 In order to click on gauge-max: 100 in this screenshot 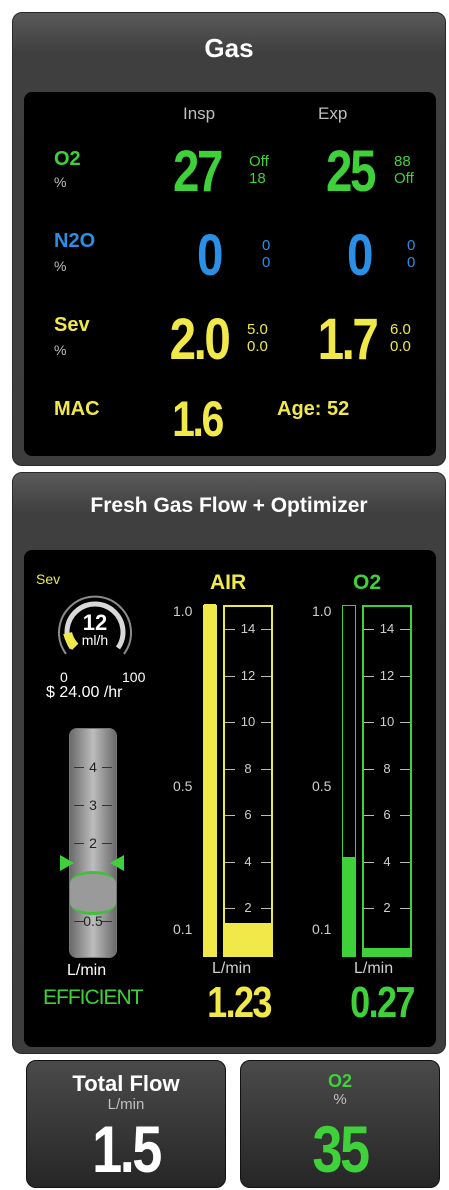, I will do `click(134, 677)`.